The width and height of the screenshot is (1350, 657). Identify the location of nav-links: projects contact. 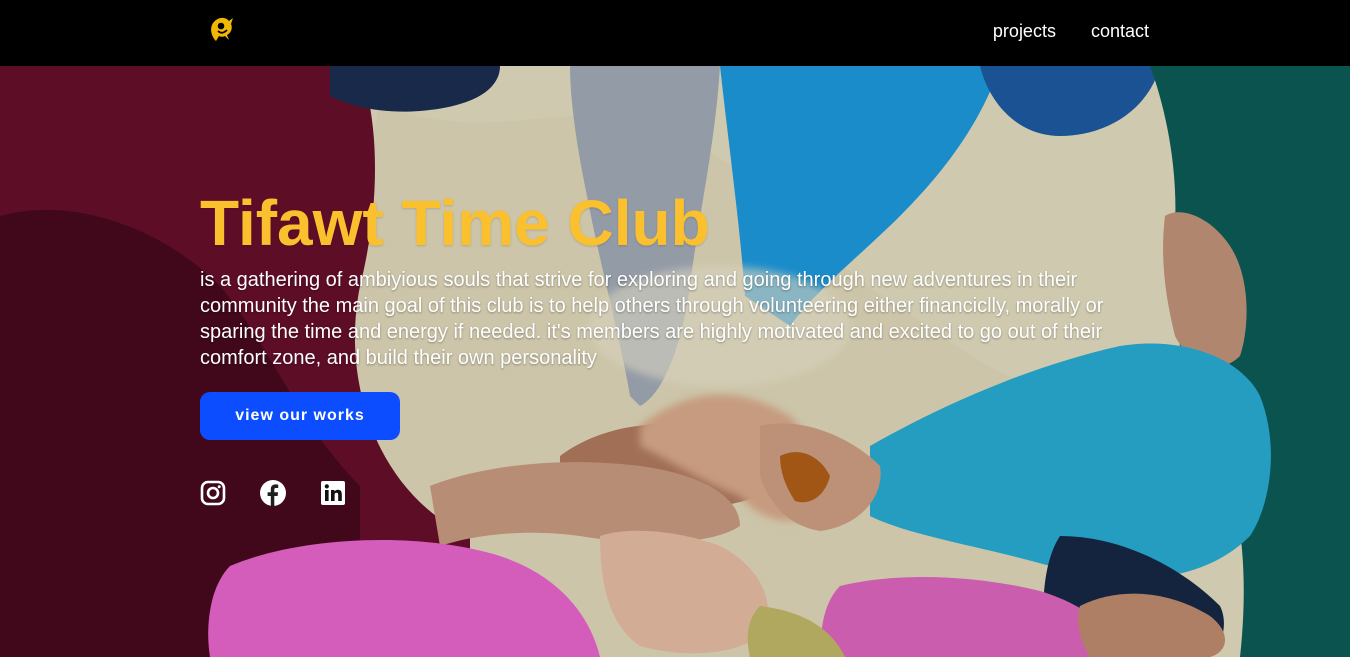
(1071, 31).